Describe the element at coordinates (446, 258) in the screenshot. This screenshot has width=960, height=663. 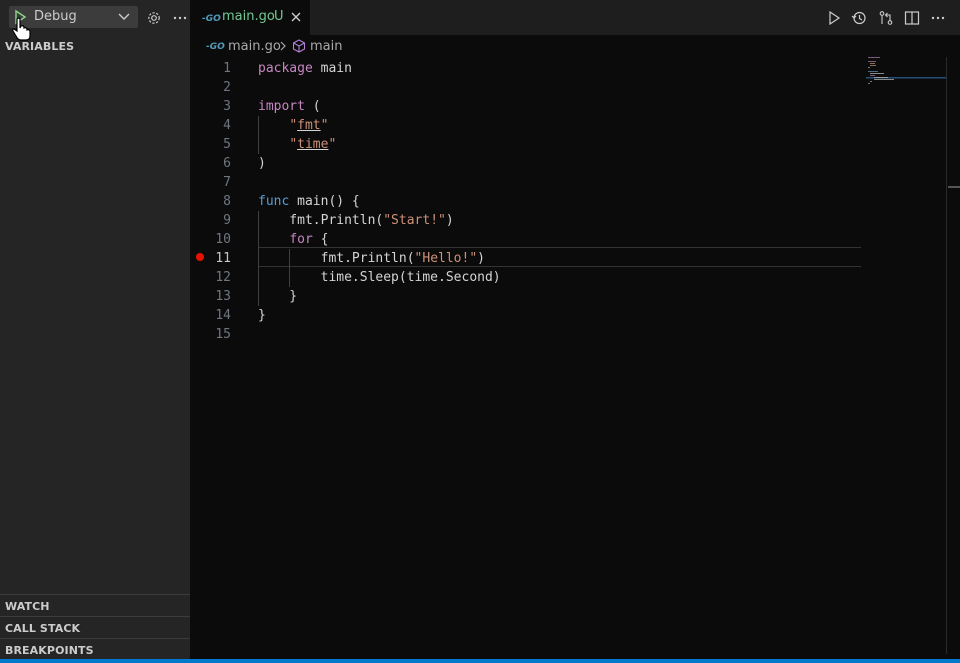
I see `code-token: "Hello!"` at that location.